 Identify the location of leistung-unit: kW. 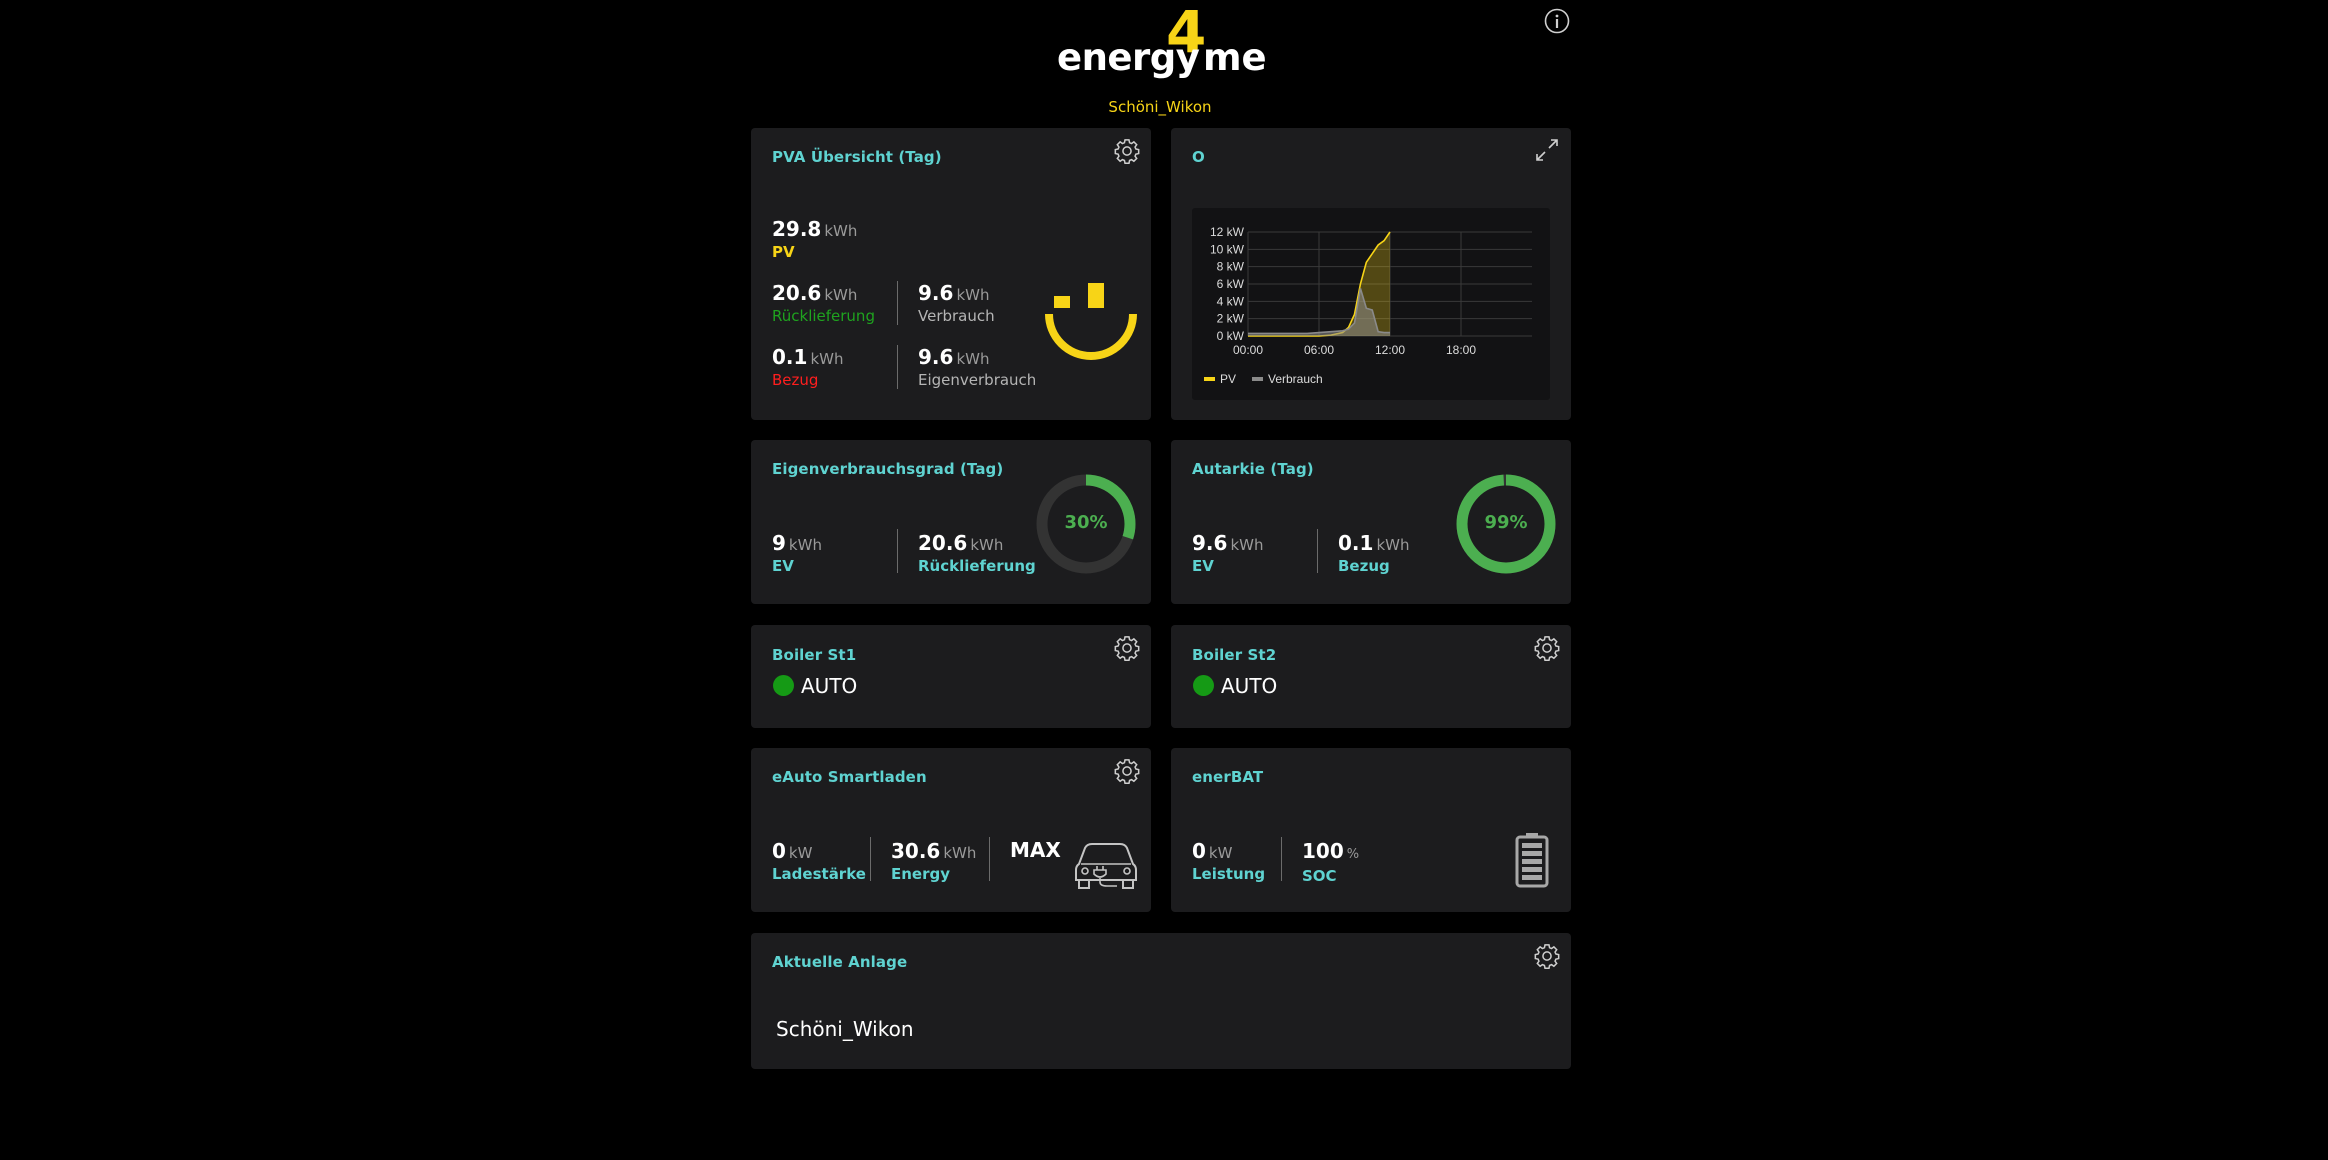
(1220, 853).